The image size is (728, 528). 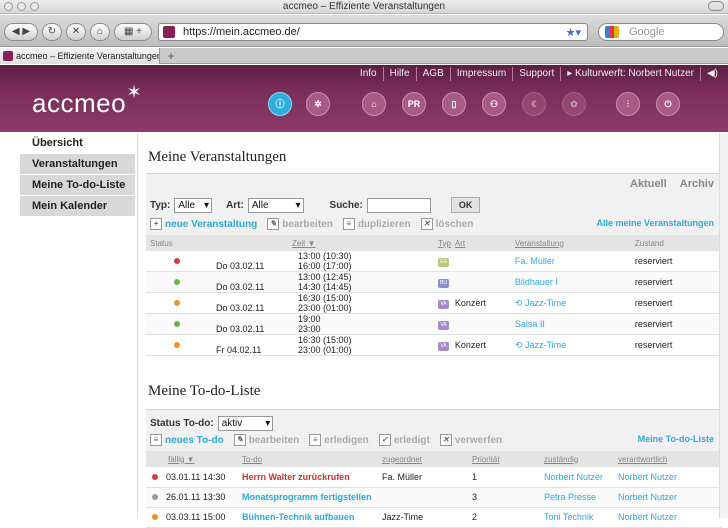 What do you see at coordinates (203, 224) in the screenshot?
I see `new-event-button: + neue Veranstaltung` at bounding box center [203, 224].